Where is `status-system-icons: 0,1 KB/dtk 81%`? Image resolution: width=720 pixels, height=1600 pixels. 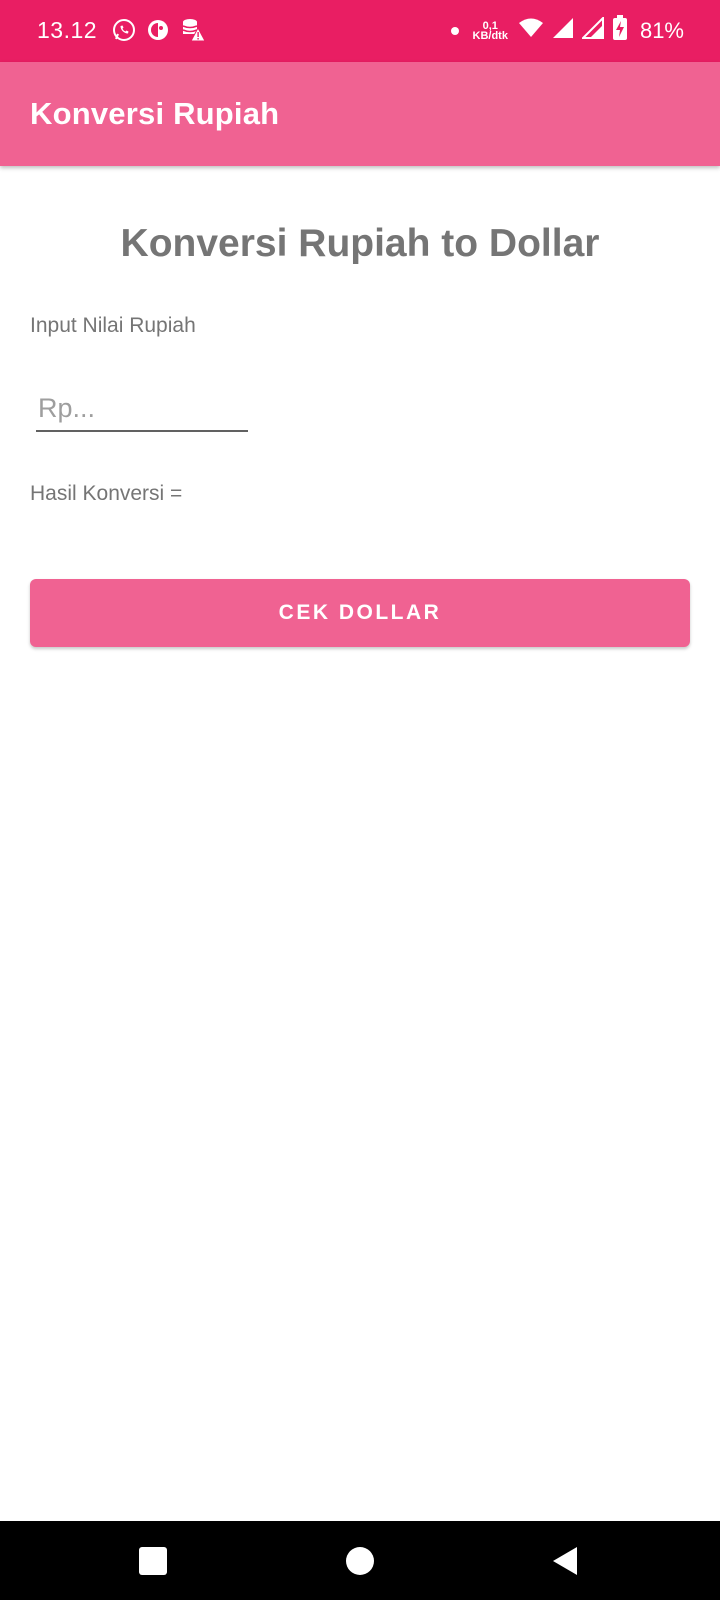
status-system-icons: 0,1 KB/dtk 81% is located at coordinates (567, 30).